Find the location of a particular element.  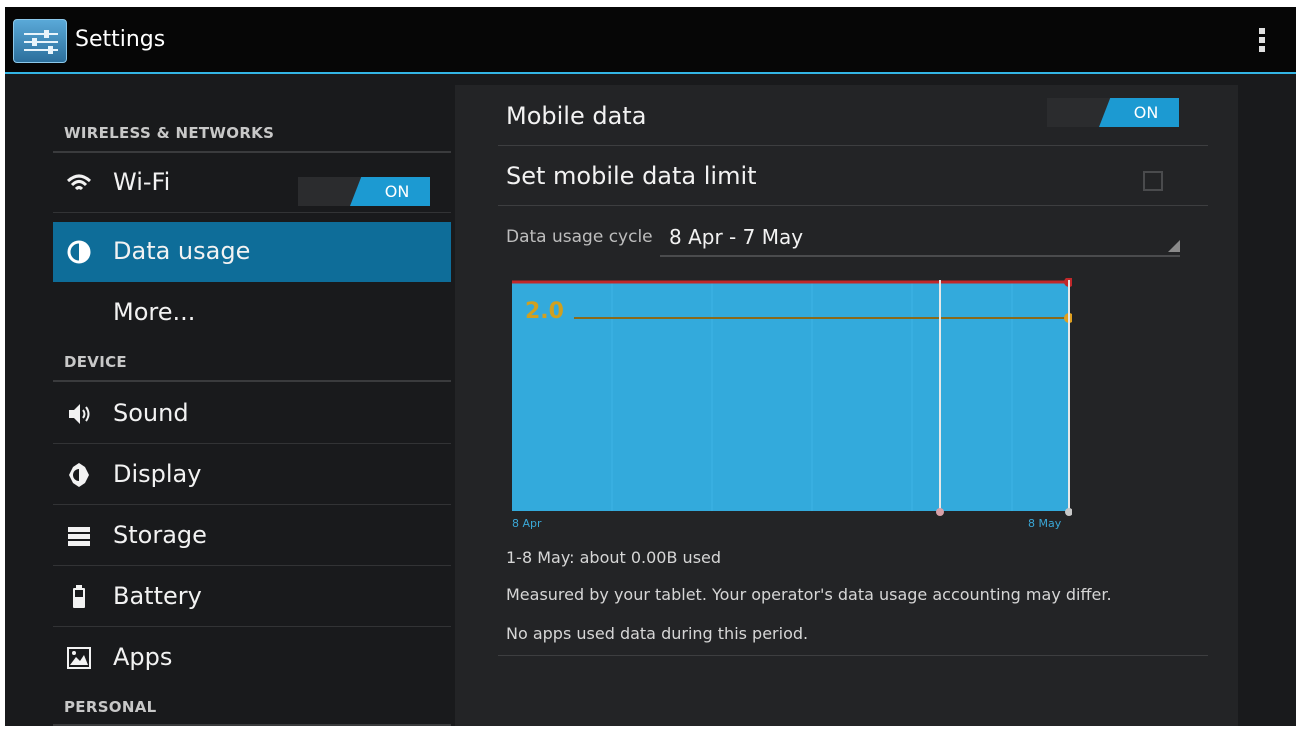

no-apps-text: No apps used data during this period. is located at coordinates (657, 633).